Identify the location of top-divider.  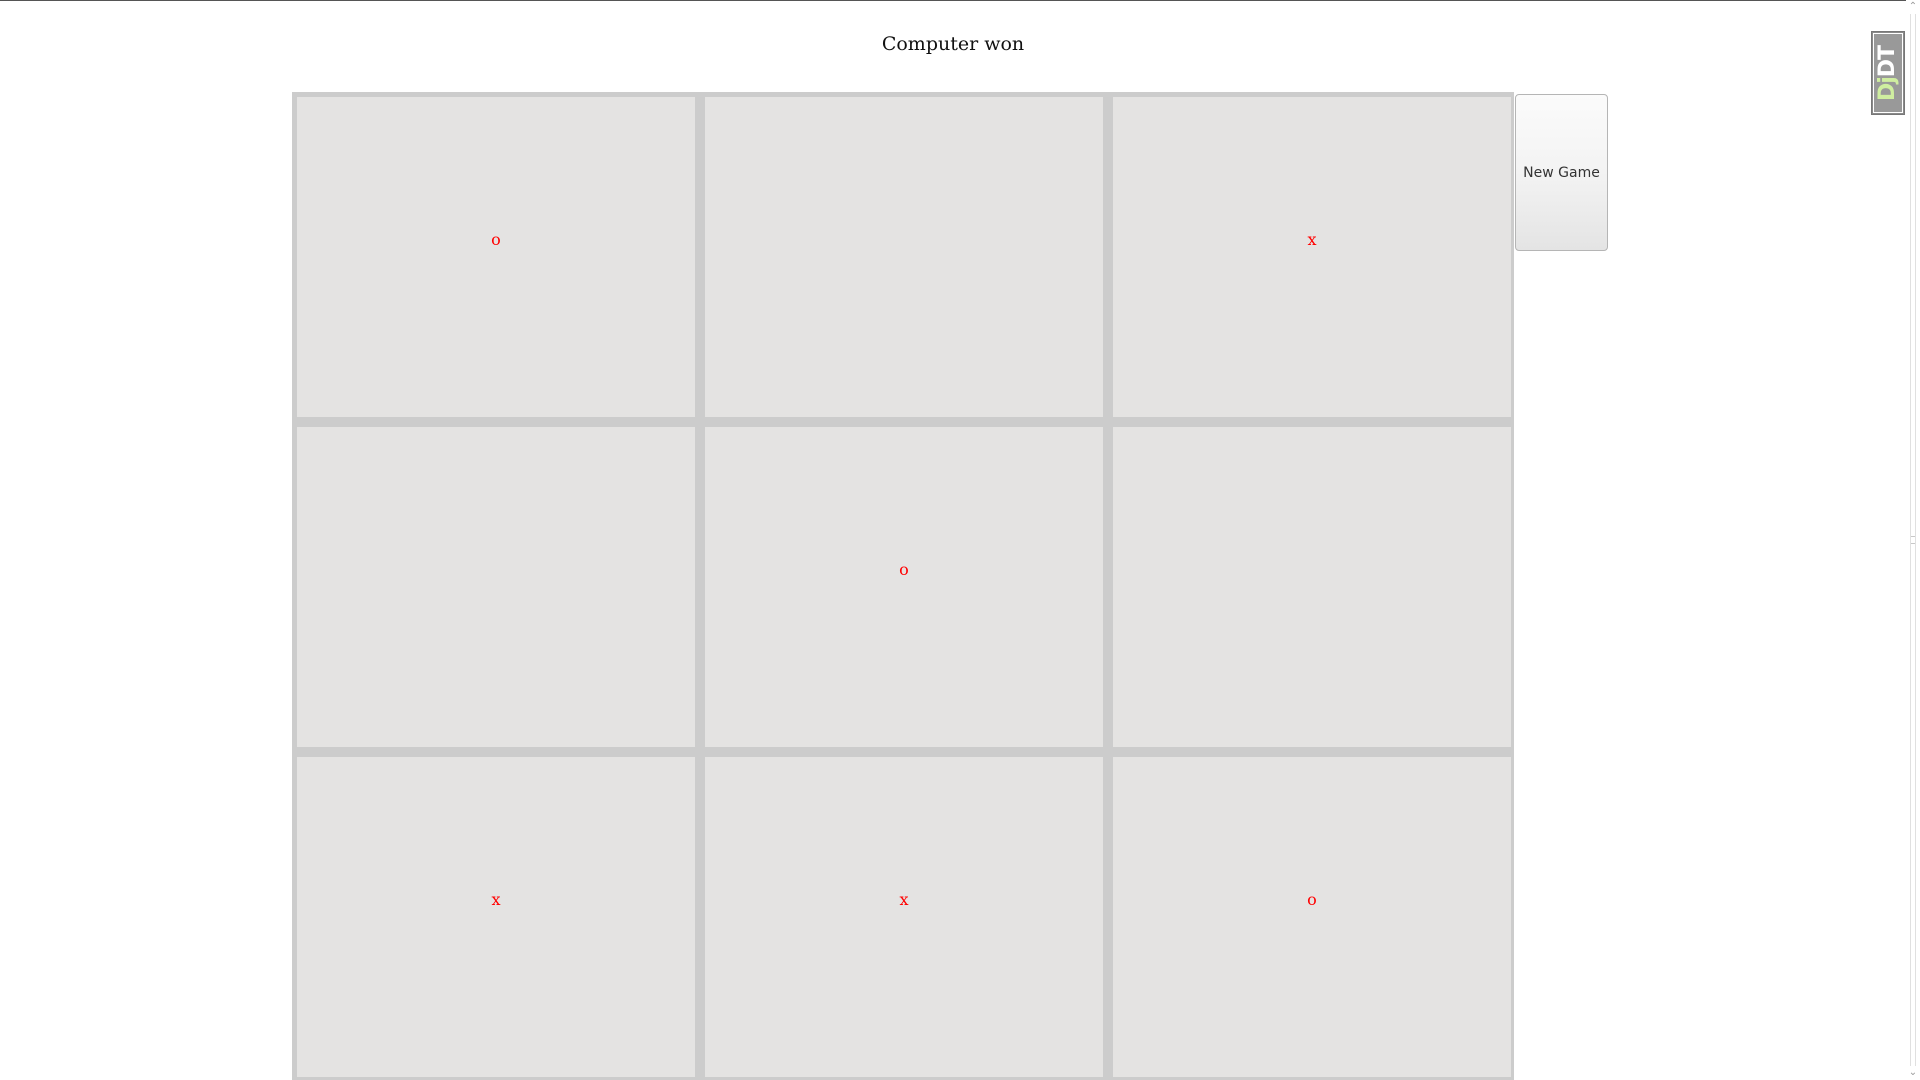
(953, 0).